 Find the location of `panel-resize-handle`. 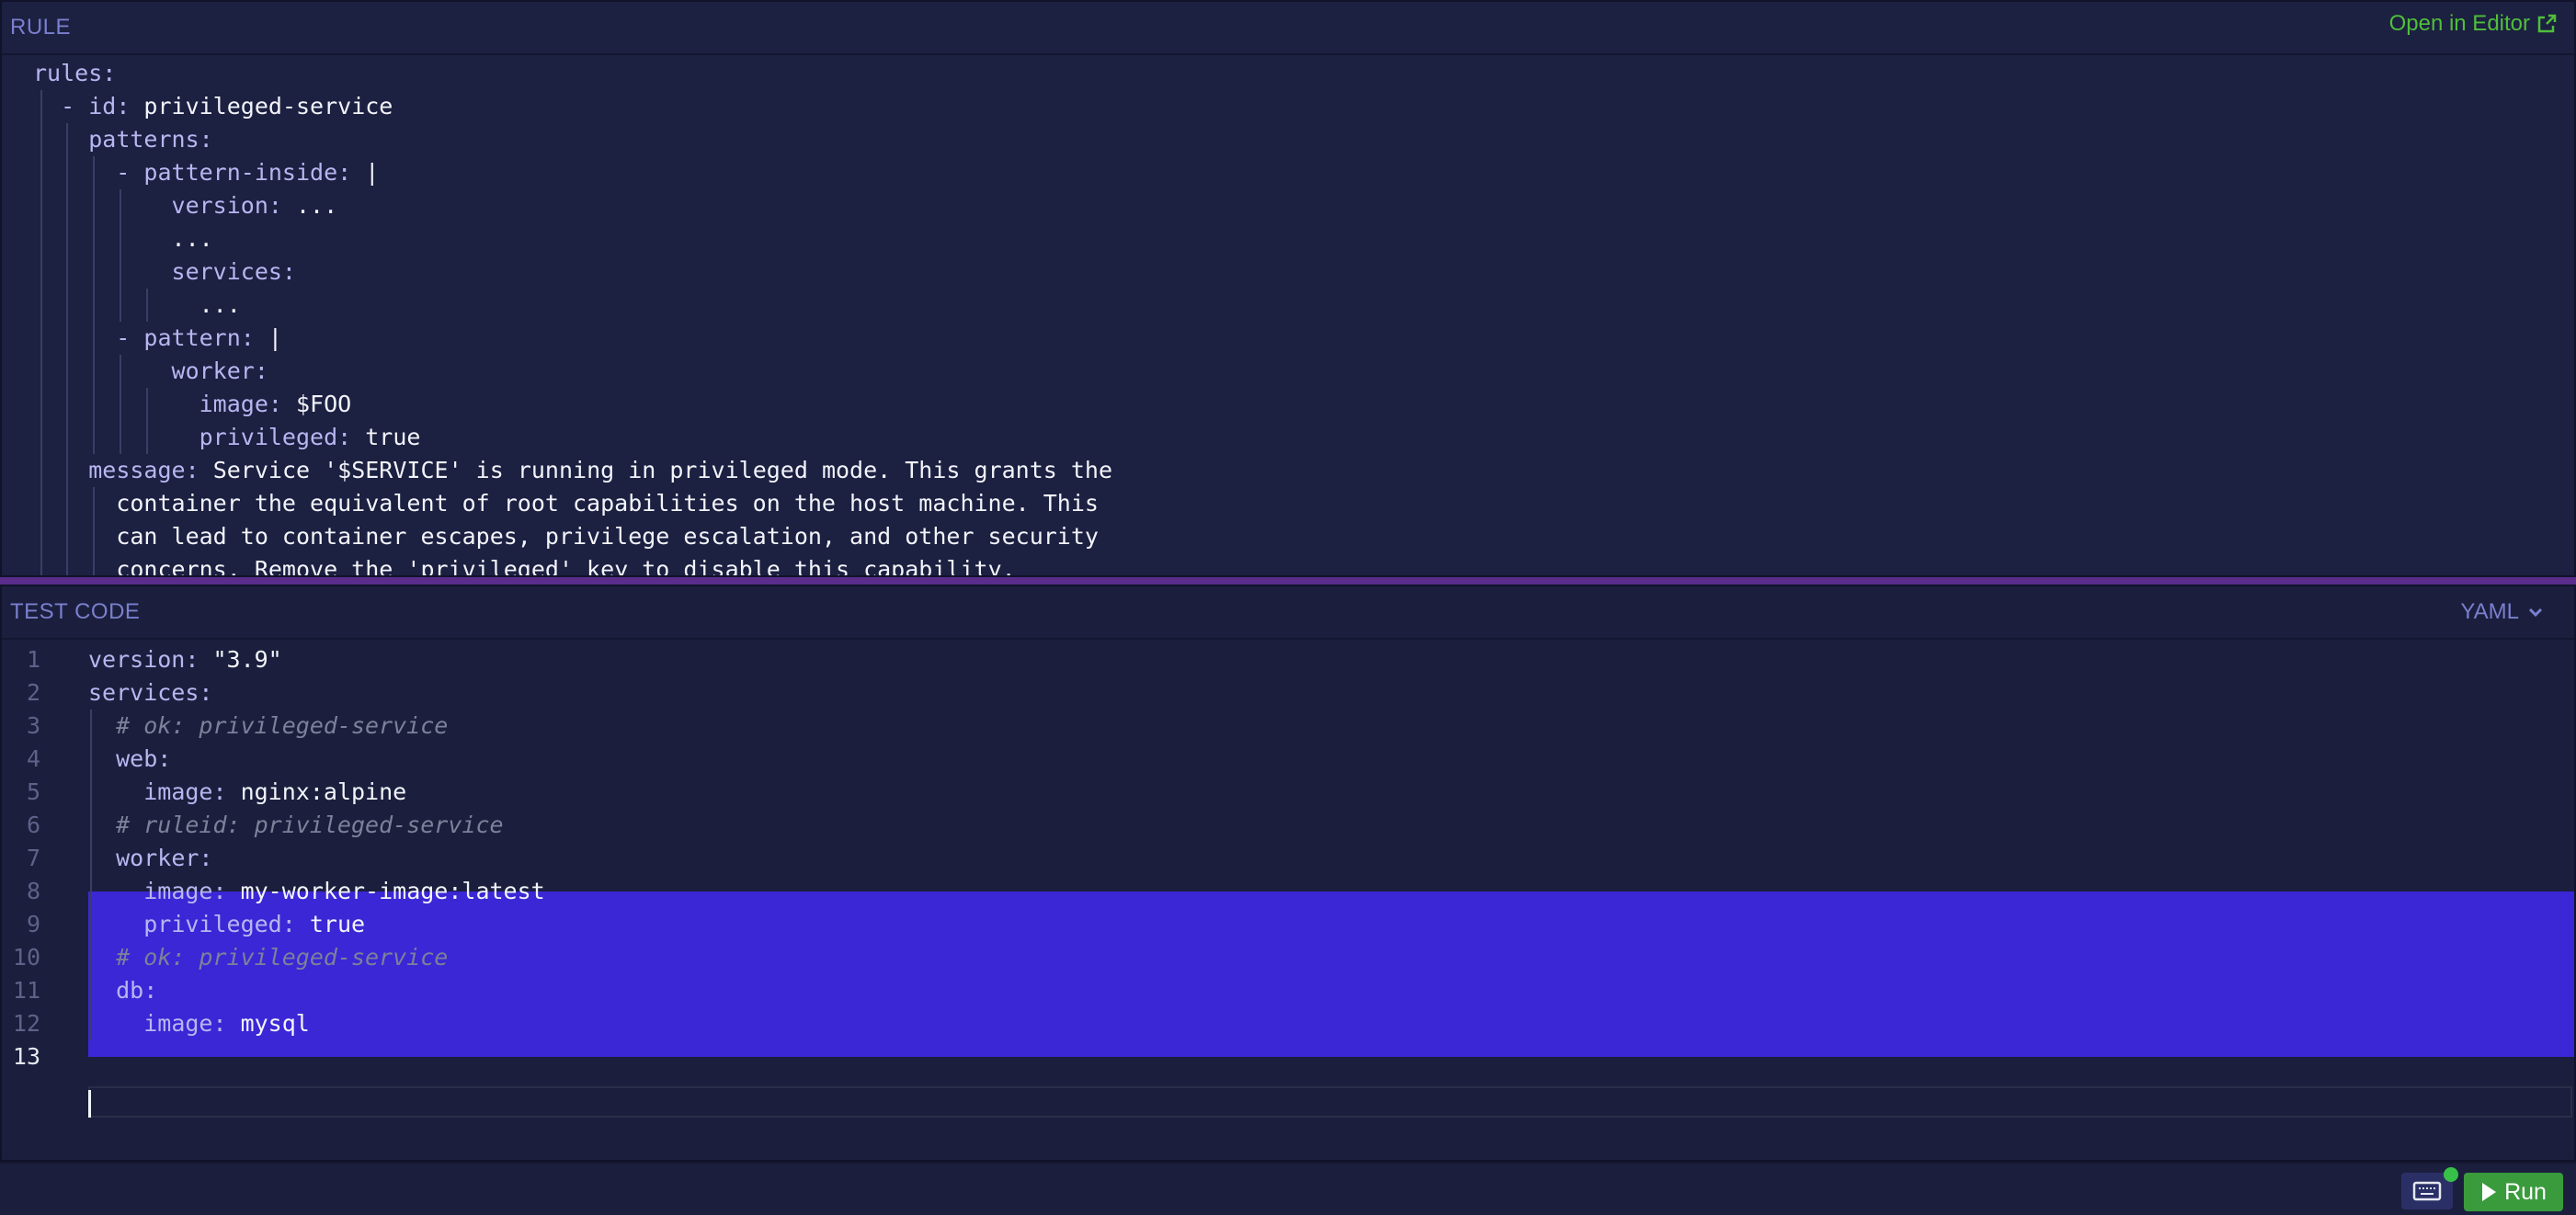

panel-resize-handle is located at coordinates (1288, 581).